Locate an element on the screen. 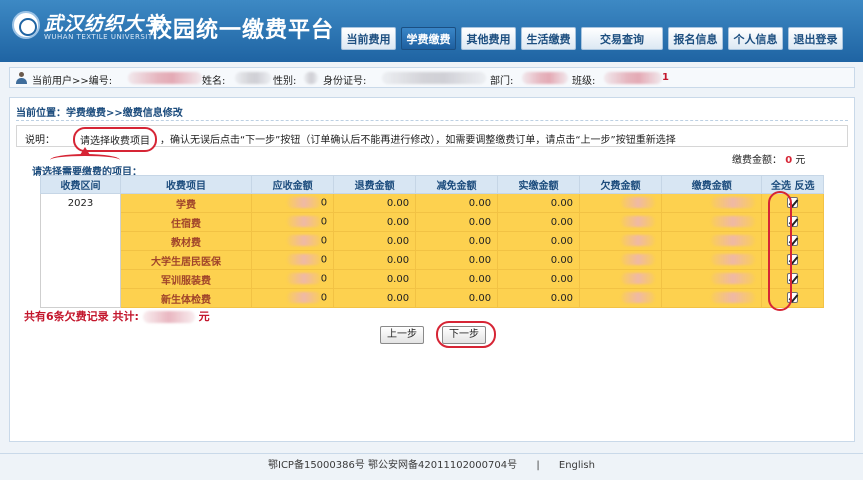  nav-tuition-payment: 学费缴费 is located at coordinates (428, 38).